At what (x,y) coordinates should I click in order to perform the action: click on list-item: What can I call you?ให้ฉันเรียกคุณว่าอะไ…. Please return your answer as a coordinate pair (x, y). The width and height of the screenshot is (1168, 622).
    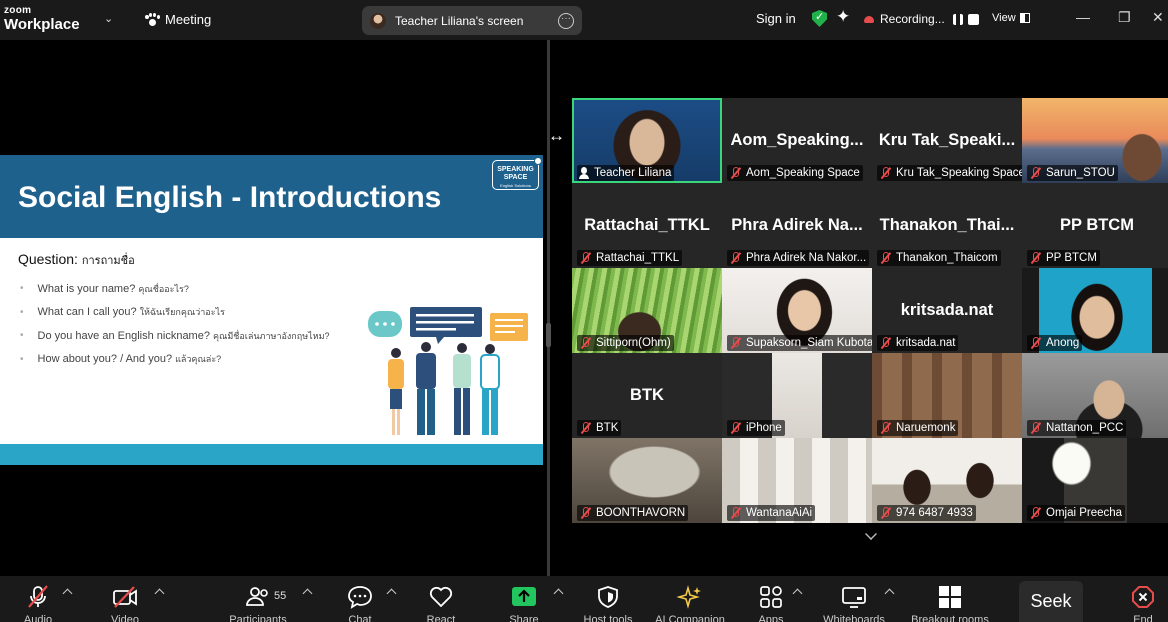
    Looking at the image, I should click on (175, 313).